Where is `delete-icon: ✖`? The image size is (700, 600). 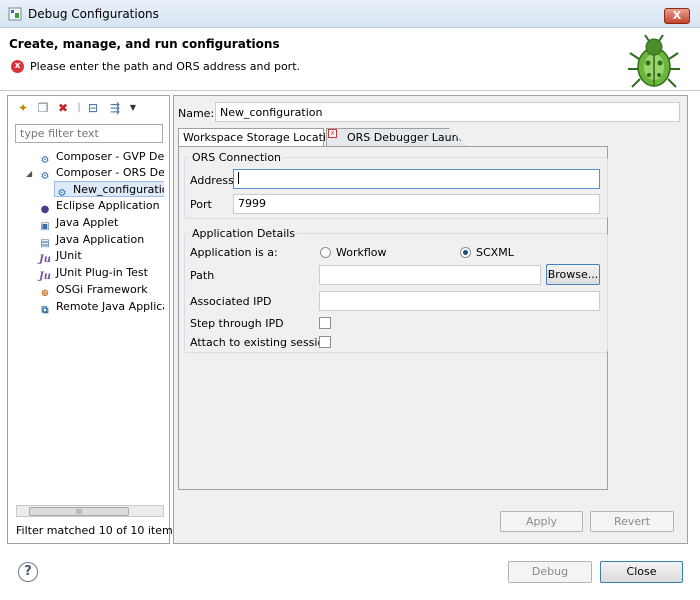
delete-icon: ✖ is located at coordinates (63, 108).